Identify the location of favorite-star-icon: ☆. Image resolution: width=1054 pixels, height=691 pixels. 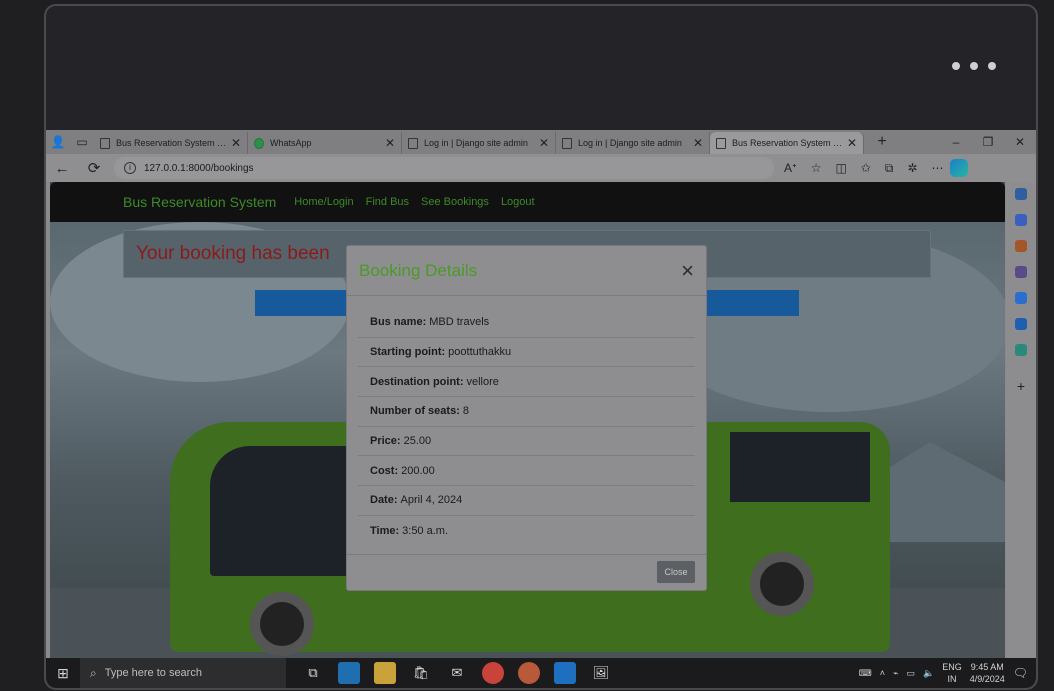
(816, 168).